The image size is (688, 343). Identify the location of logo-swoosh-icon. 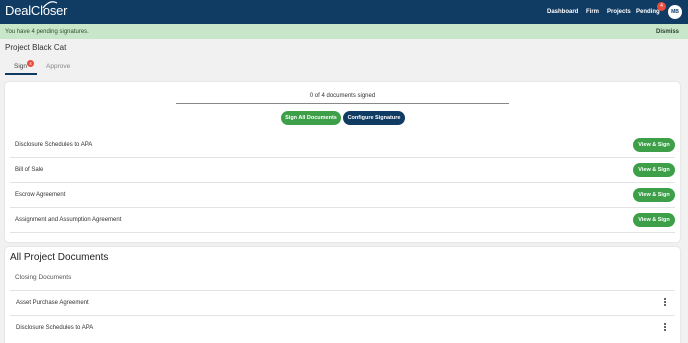
(50, 5).